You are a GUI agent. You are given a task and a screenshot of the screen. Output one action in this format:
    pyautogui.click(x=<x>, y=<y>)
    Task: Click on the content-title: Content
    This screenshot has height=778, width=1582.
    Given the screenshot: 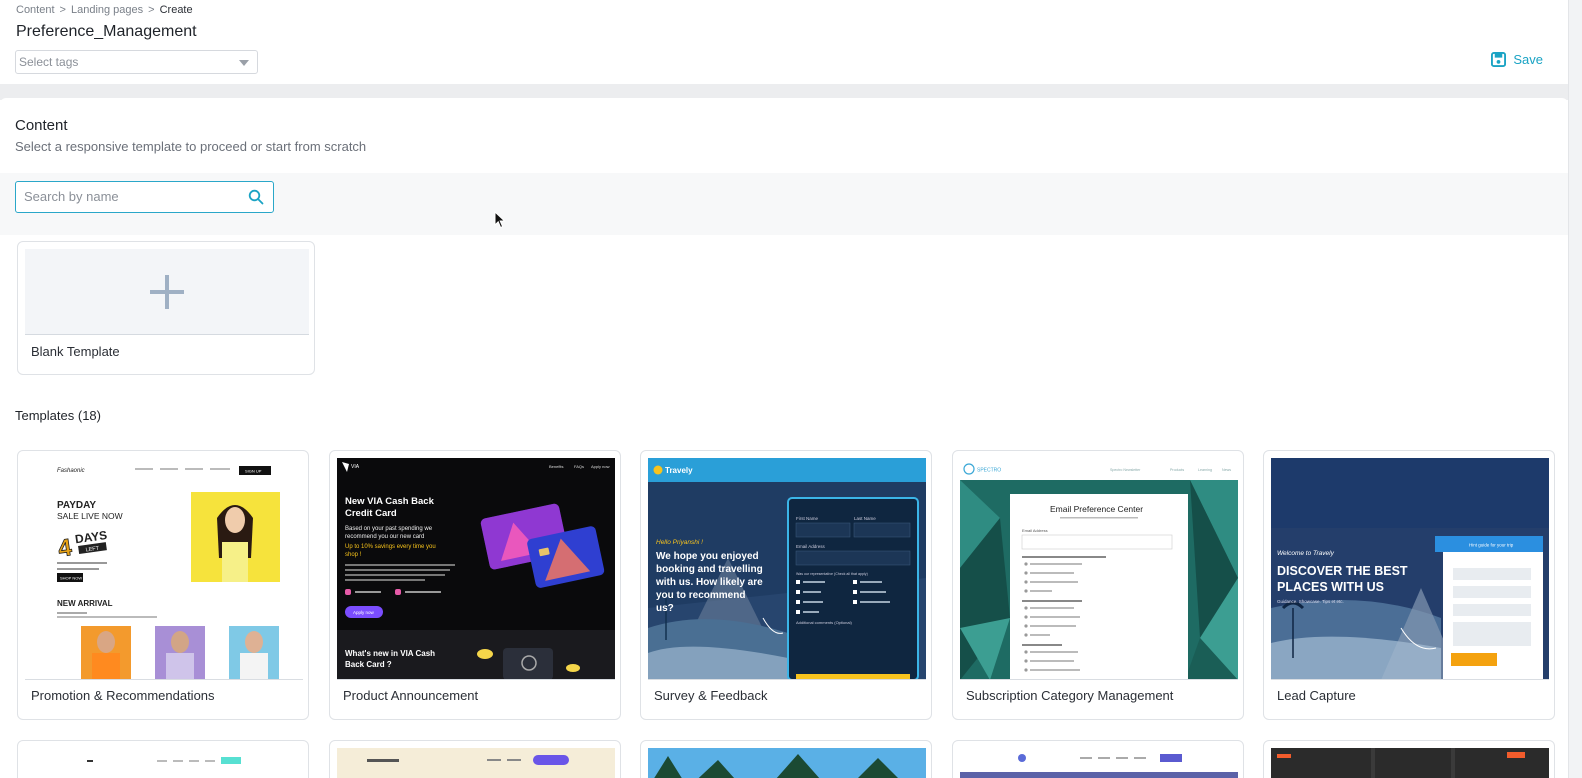 What is the action you would take?
    pyautogui.click(x=41, y=125)
    